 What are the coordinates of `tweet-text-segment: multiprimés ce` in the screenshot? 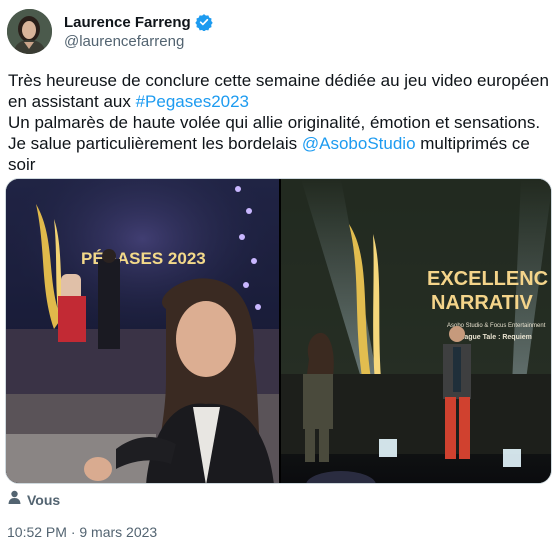 It's located at (472, 143).